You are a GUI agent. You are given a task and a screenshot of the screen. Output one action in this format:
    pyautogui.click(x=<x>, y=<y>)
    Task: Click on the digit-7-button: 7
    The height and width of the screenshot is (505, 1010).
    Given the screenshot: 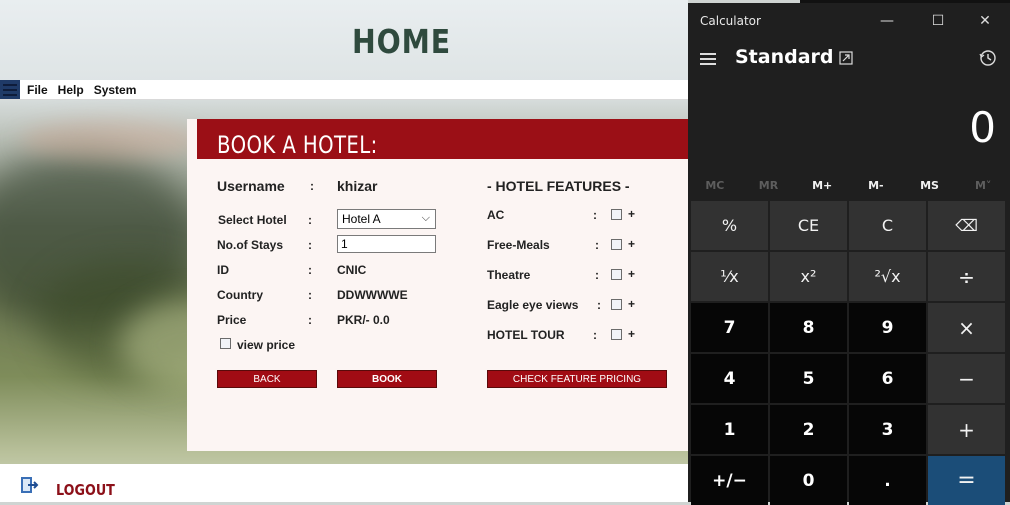 What is the action you would take?
    pyautogui.click(x=729, y=327)
    